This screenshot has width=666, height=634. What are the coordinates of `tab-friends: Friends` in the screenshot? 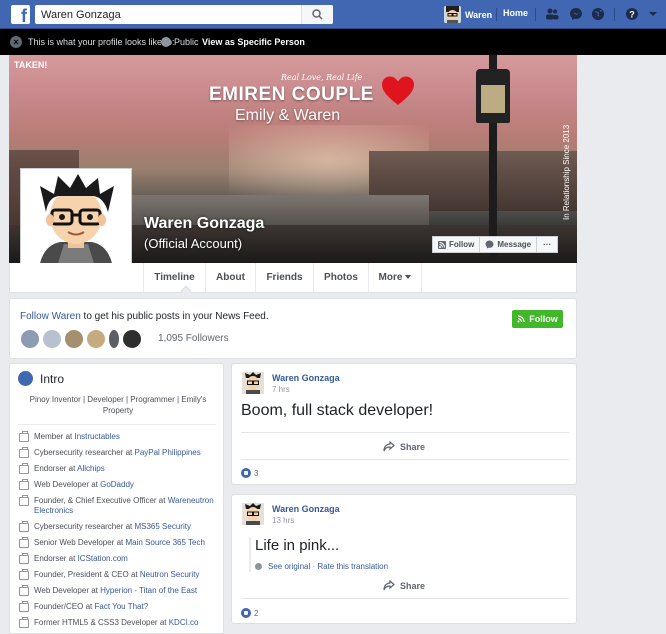 It's located at (284, 277).